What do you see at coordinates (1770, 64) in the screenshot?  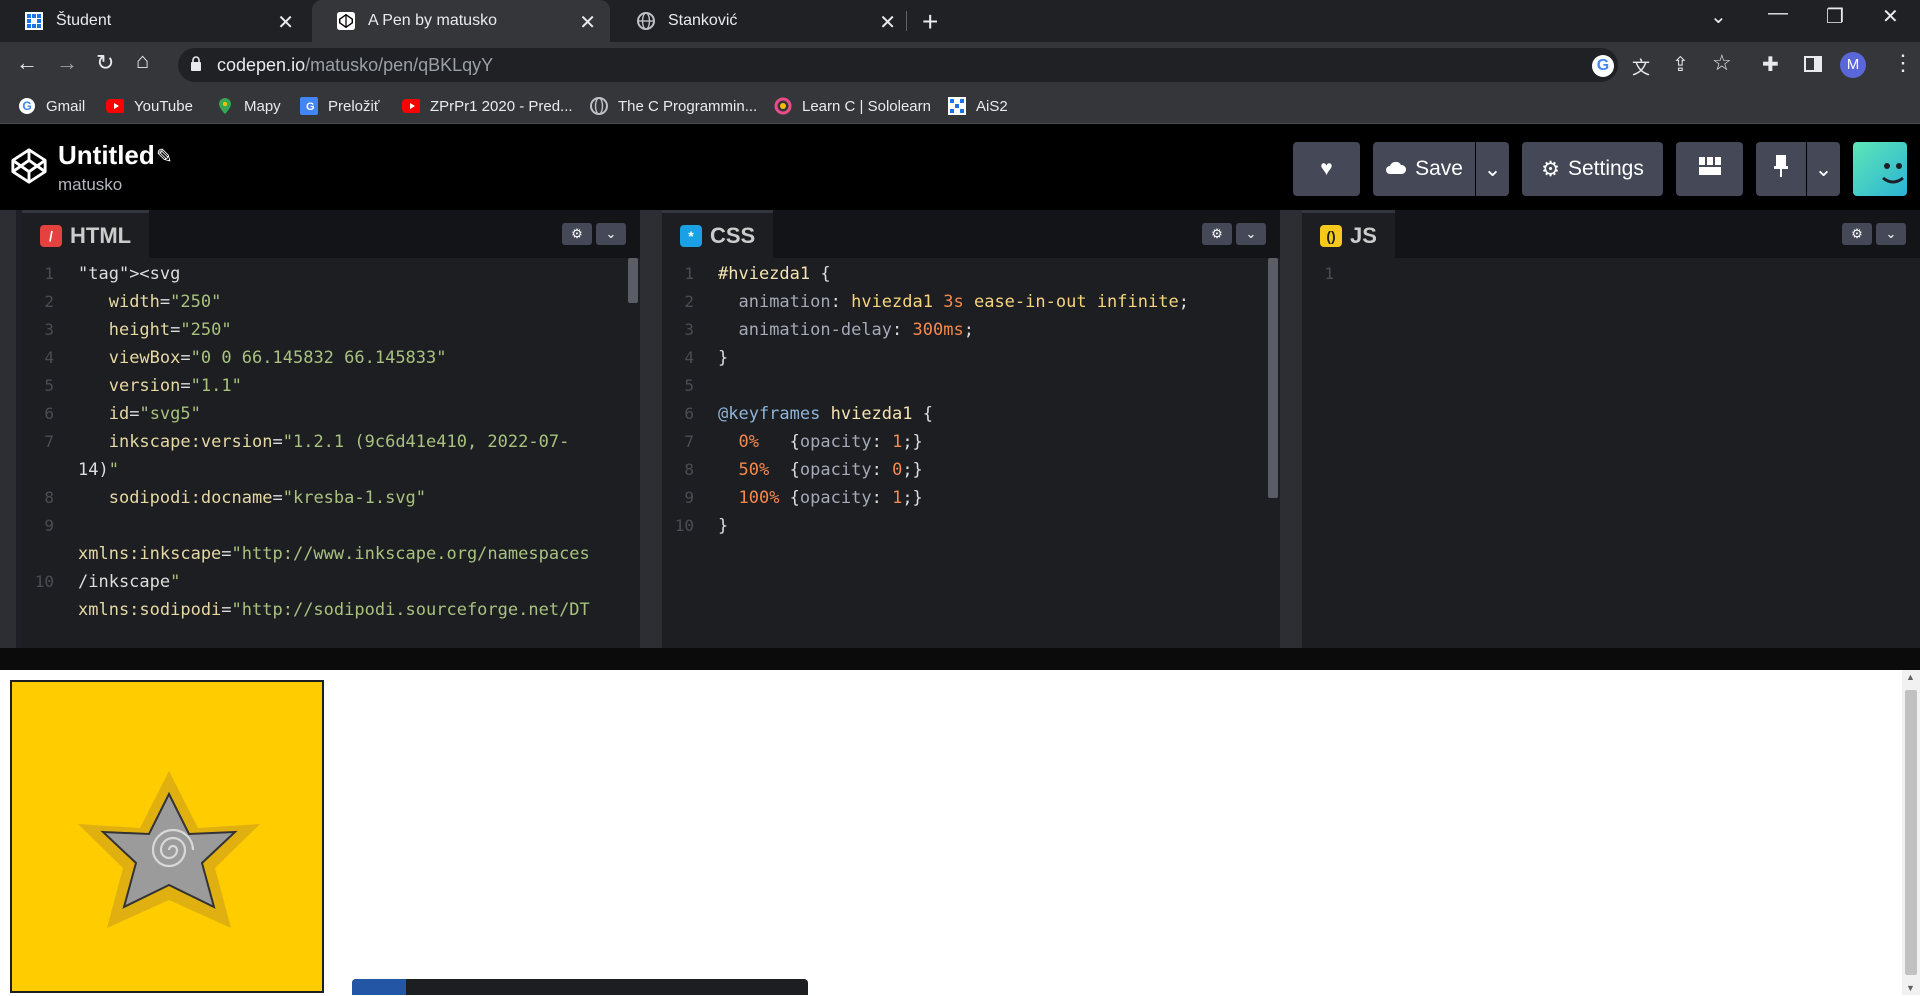 I see `extensions-icon: ✚` at bounding box center [1770, 64].